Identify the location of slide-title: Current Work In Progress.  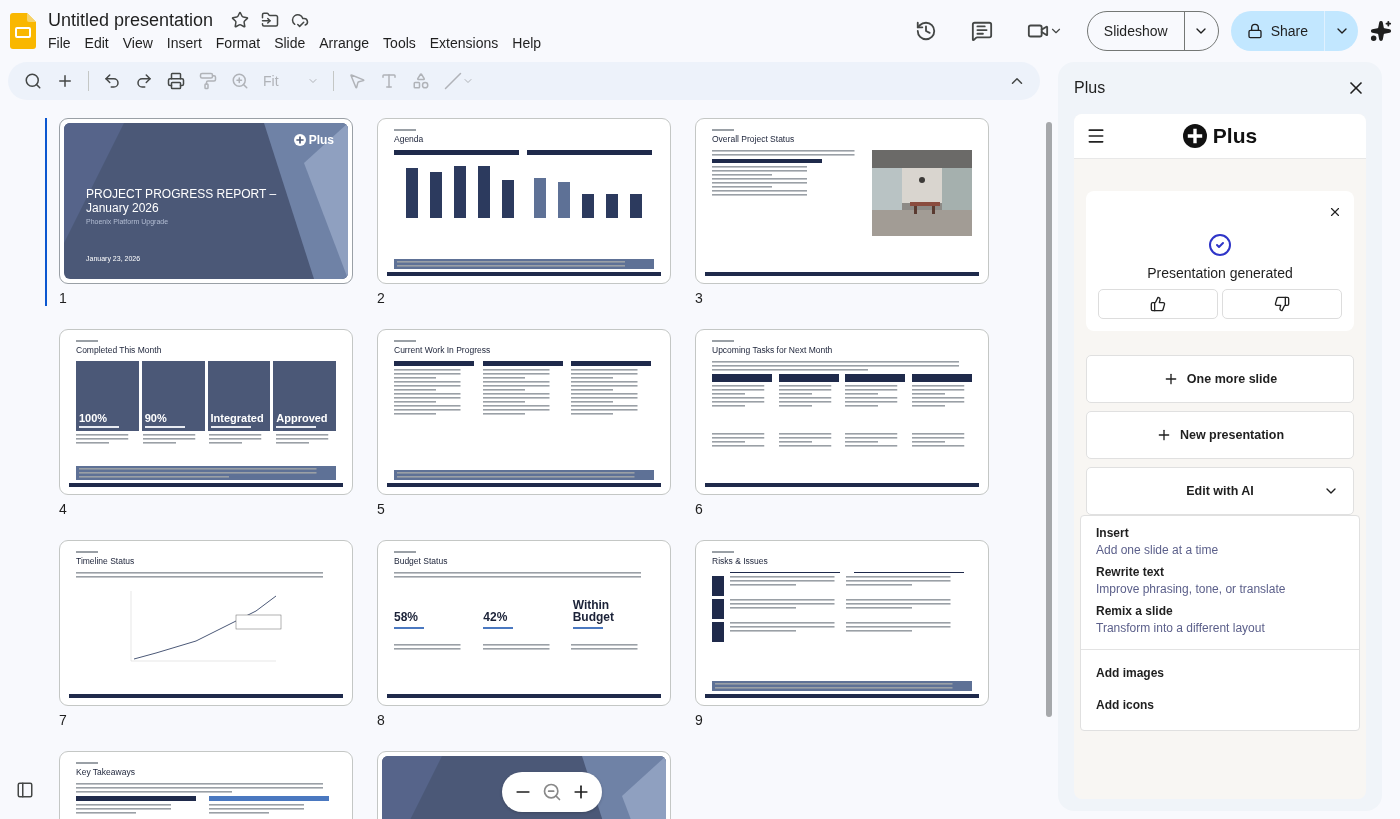
(443, 350).